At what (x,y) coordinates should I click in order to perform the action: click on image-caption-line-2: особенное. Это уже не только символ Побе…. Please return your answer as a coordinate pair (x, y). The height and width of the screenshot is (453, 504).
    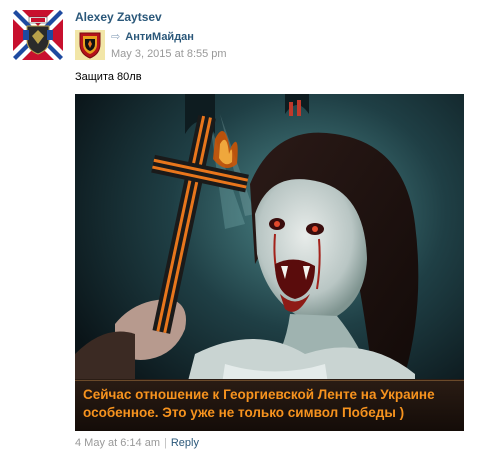
    Looking at the image, I should click on (244, 412).